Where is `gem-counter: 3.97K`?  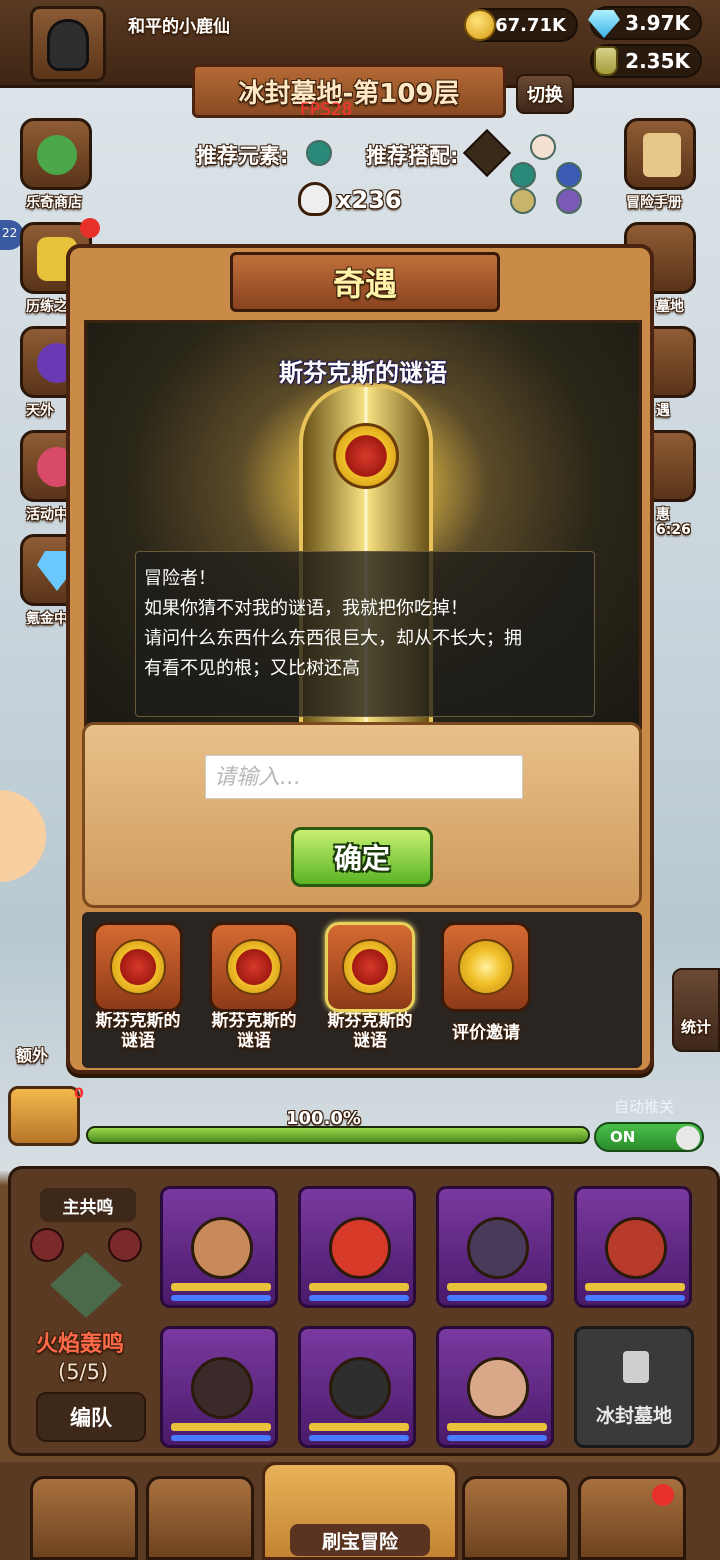
gem-counter: 3.97K is located at coordinates (645, 23).